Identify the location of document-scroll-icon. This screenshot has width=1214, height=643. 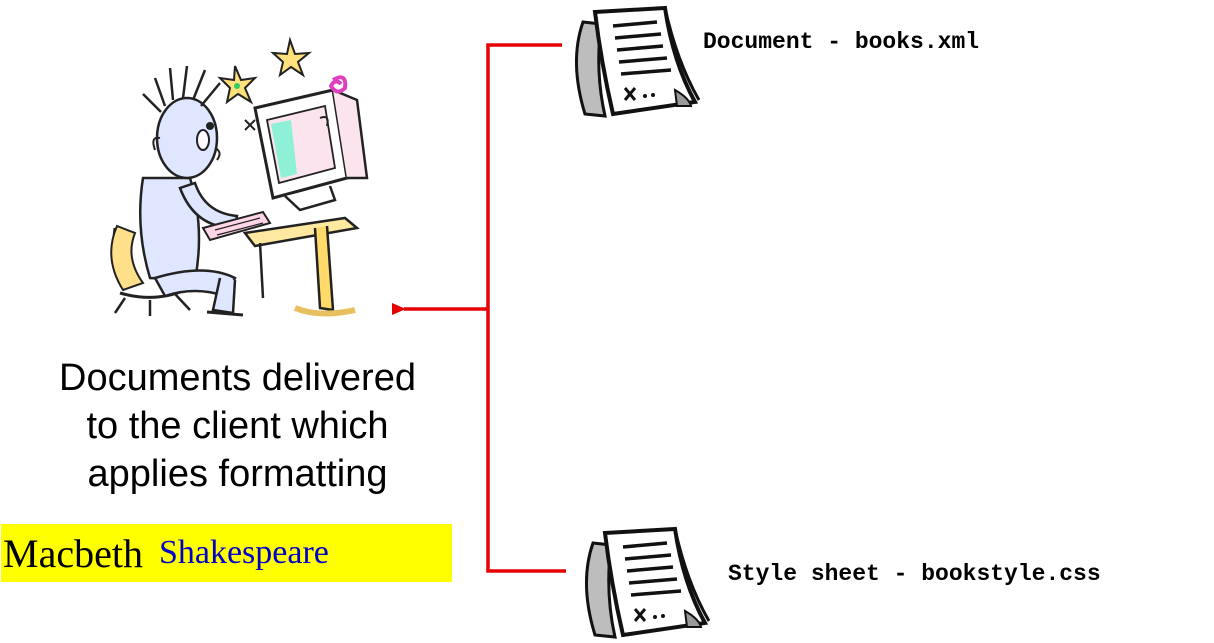
(637, 61).